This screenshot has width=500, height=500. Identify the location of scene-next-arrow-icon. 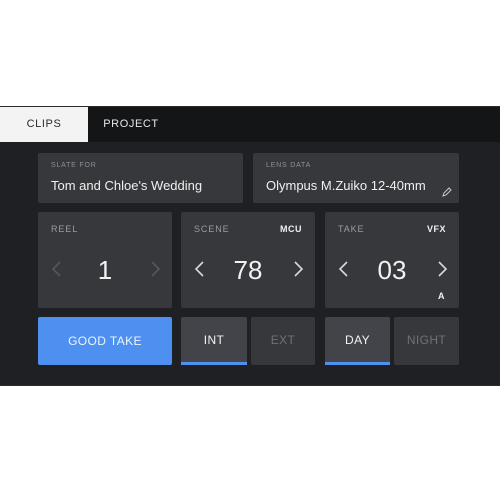
(298, 269).